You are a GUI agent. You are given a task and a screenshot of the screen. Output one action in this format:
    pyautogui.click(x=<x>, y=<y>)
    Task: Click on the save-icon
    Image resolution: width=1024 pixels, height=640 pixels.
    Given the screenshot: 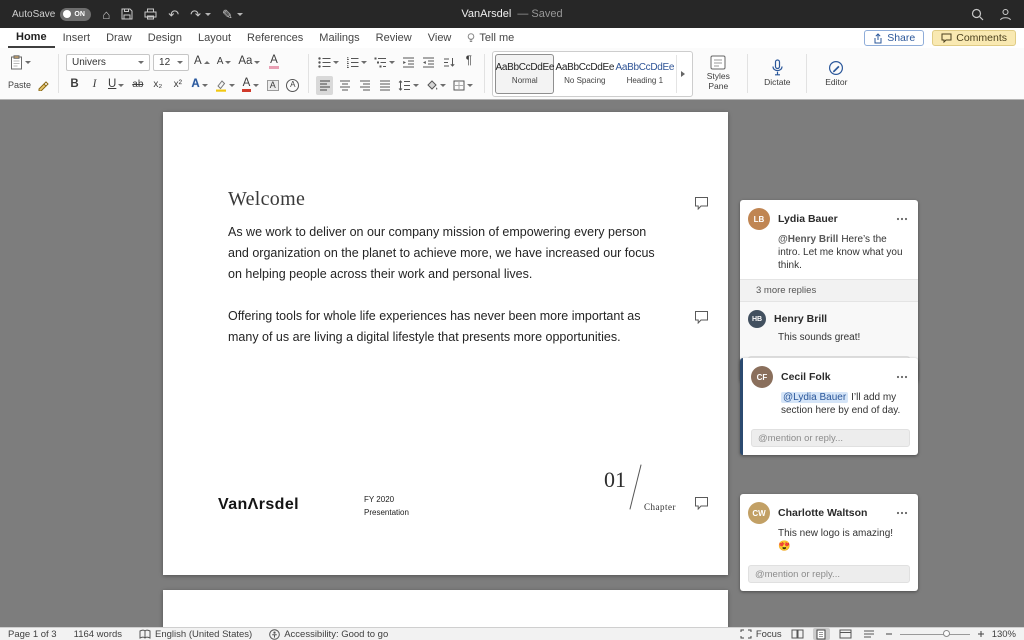 What is the action you would take?
    pyautogui.click(x=127, y=14)
    